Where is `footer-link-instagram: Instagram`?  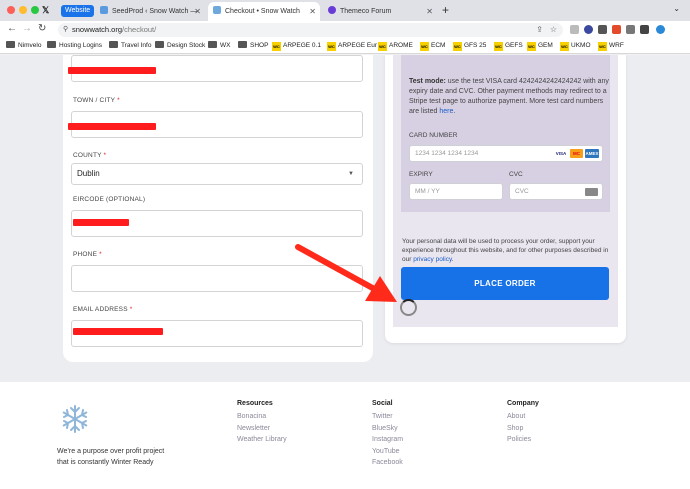 footer-link-instagram: Instagram is located at coordinates (387, 440).